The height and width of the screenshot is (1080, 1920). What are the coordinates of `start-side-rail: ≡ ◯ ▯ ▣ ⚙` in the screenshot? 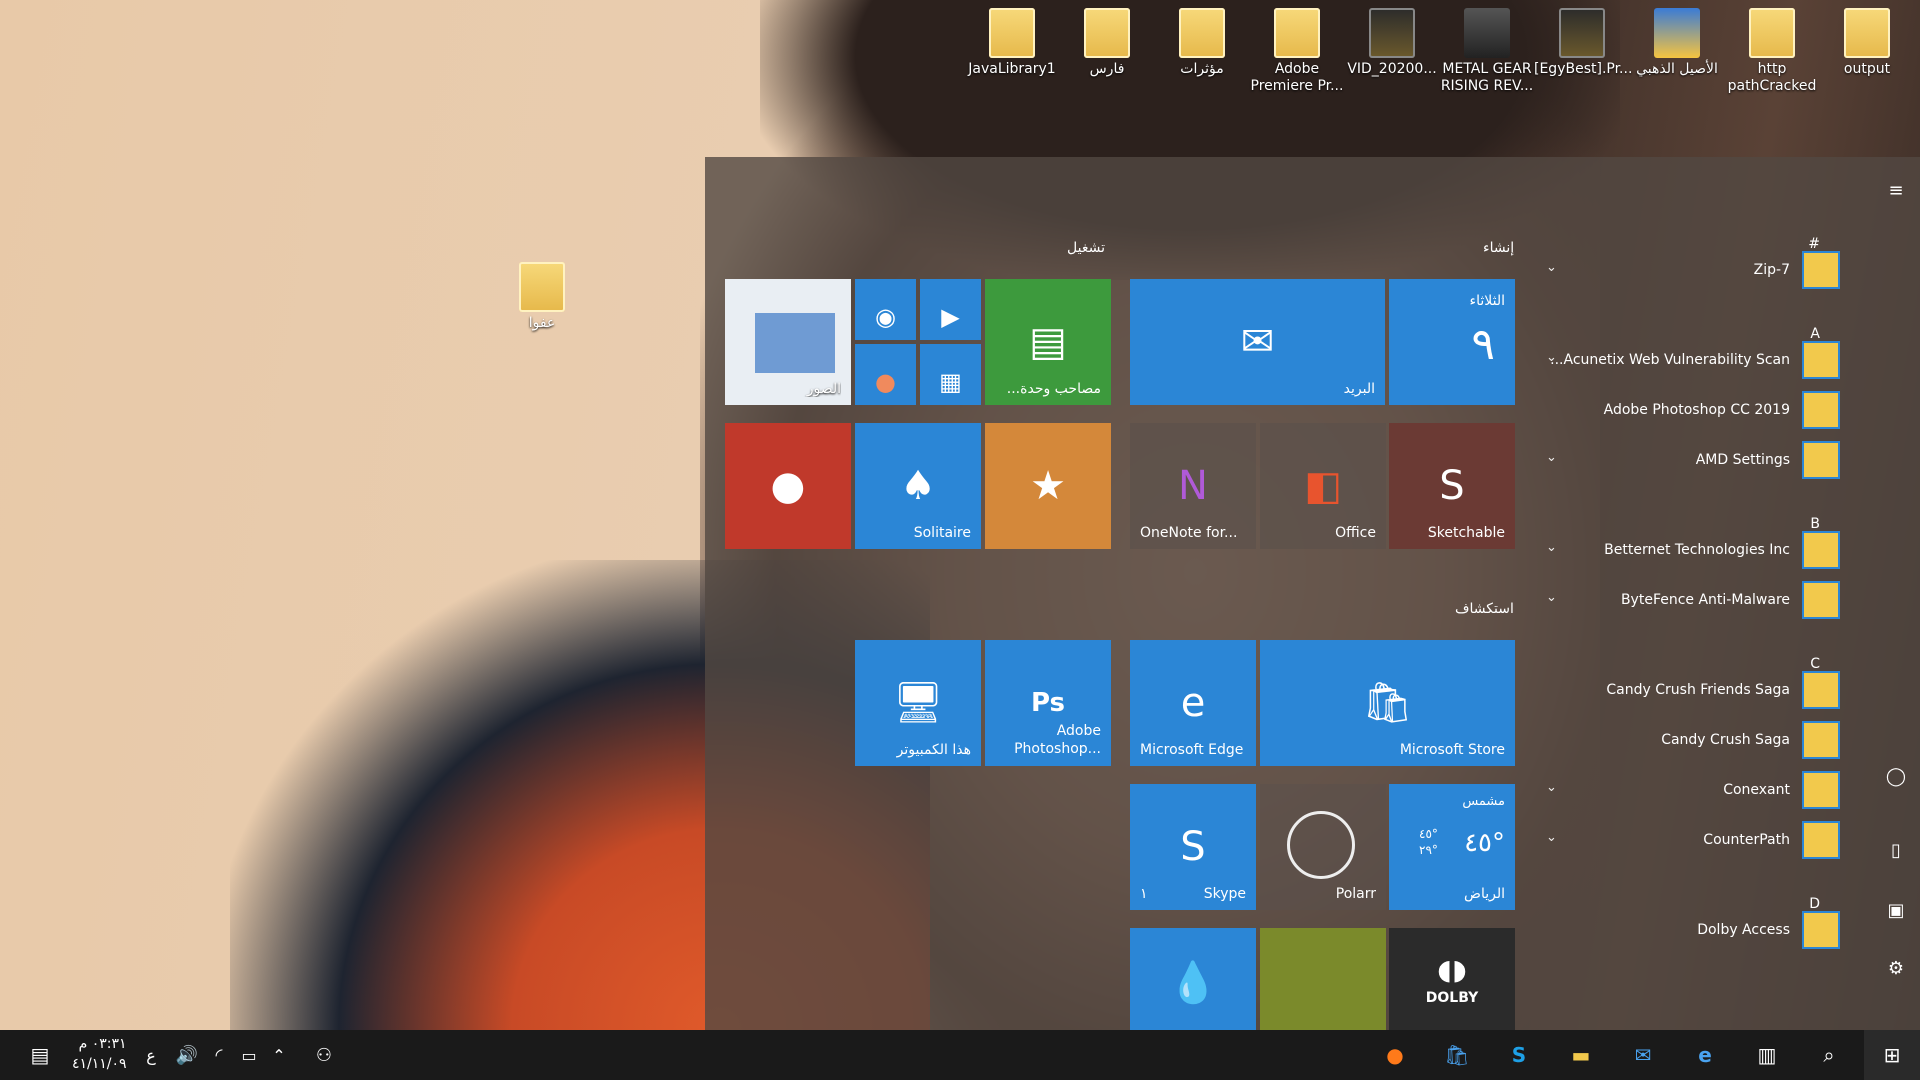 It's located at (1896, 593).